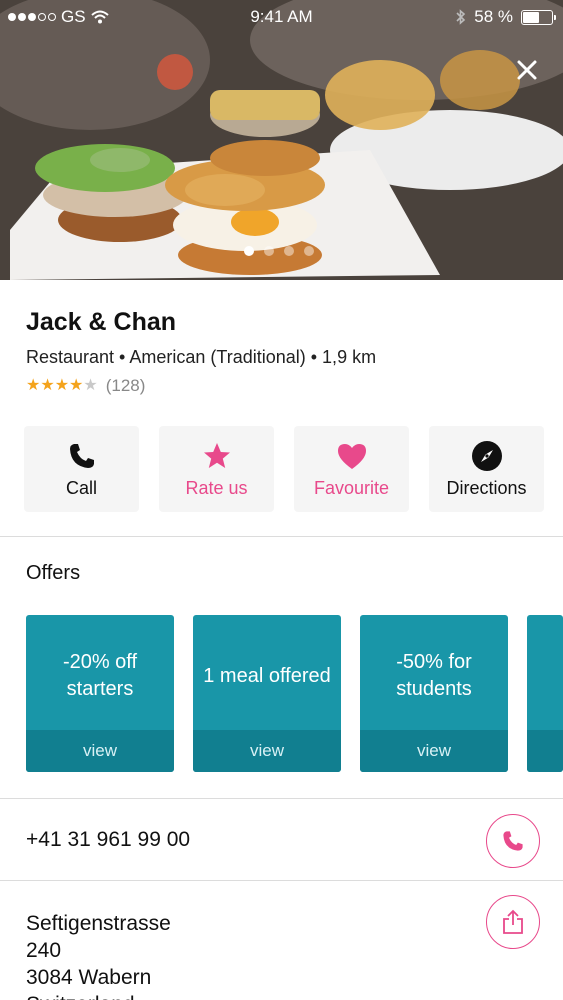  Describe the element at coordinates (545, 693) in the screenshot. I see `offer-card-partial` at that location.